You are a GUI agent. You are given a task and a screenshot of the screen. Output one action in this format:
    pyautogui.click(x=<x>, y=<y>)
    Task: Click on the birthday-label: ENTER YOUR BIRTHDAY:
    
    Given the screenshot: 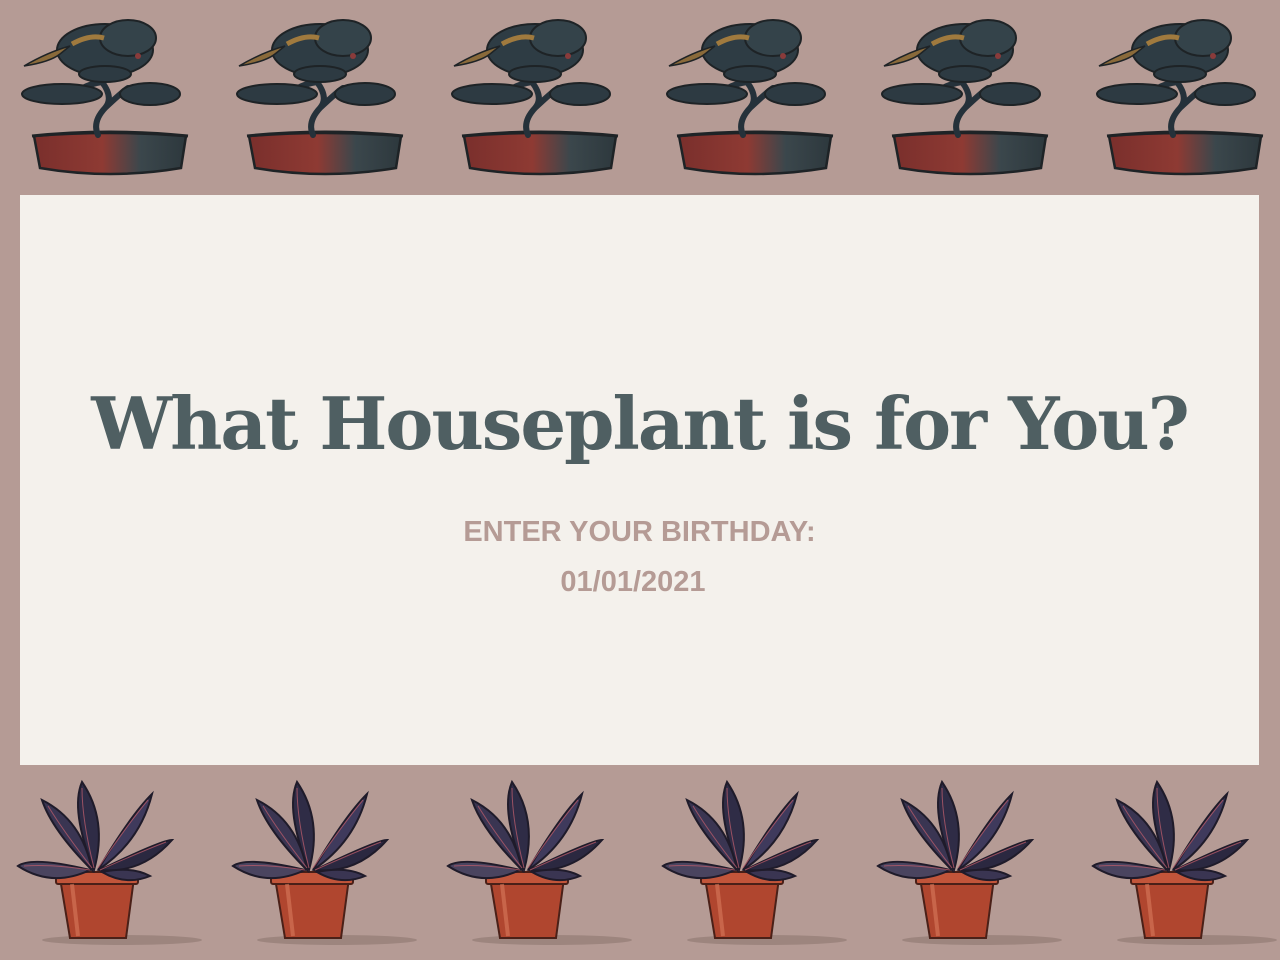 What is the action you would take?
    pyautogui.click(x=639, y=532)
    